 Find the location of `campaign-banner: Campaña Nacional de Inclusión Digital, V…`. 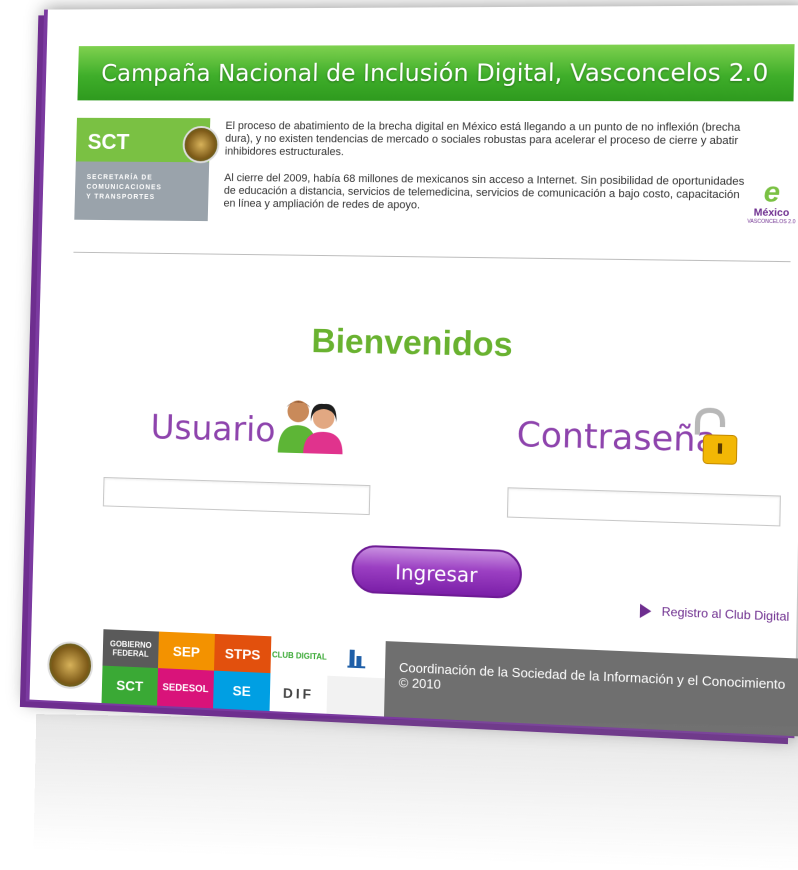

campaign-banner: Campaña Nacional de Inclusión Digital, V… is located at coordinates (436, 73).